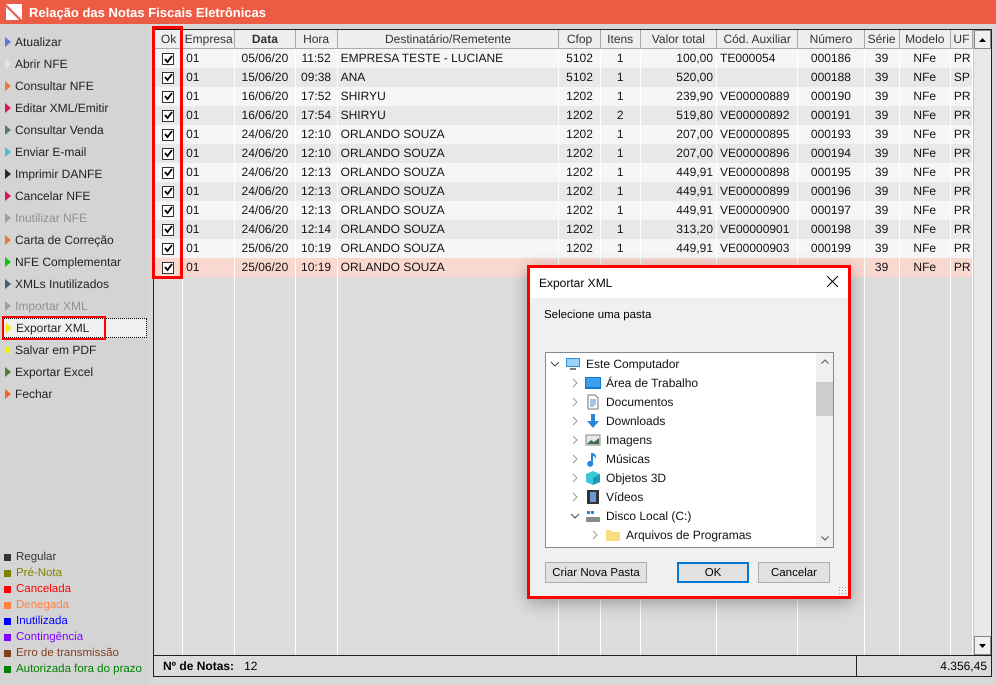 Image resolution: width=996 pixels, height=685 pixels. What do you see at coordinates (316, 229) in the screenshot?
I see `table-cell: 12:14` at bounding box center [316, 229].